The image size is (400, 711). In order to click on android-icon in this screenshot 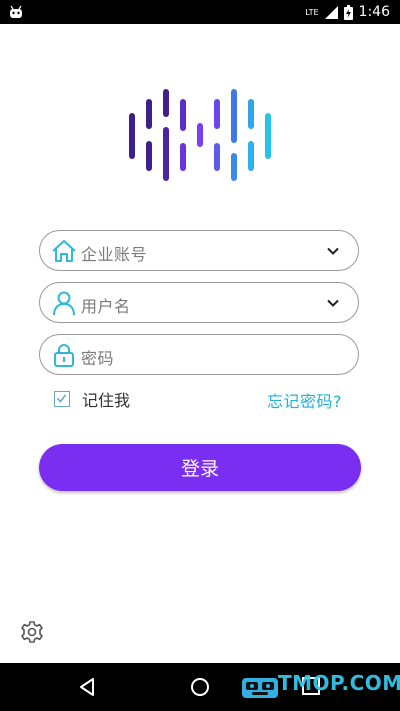, I will do `click(16, 11)`.